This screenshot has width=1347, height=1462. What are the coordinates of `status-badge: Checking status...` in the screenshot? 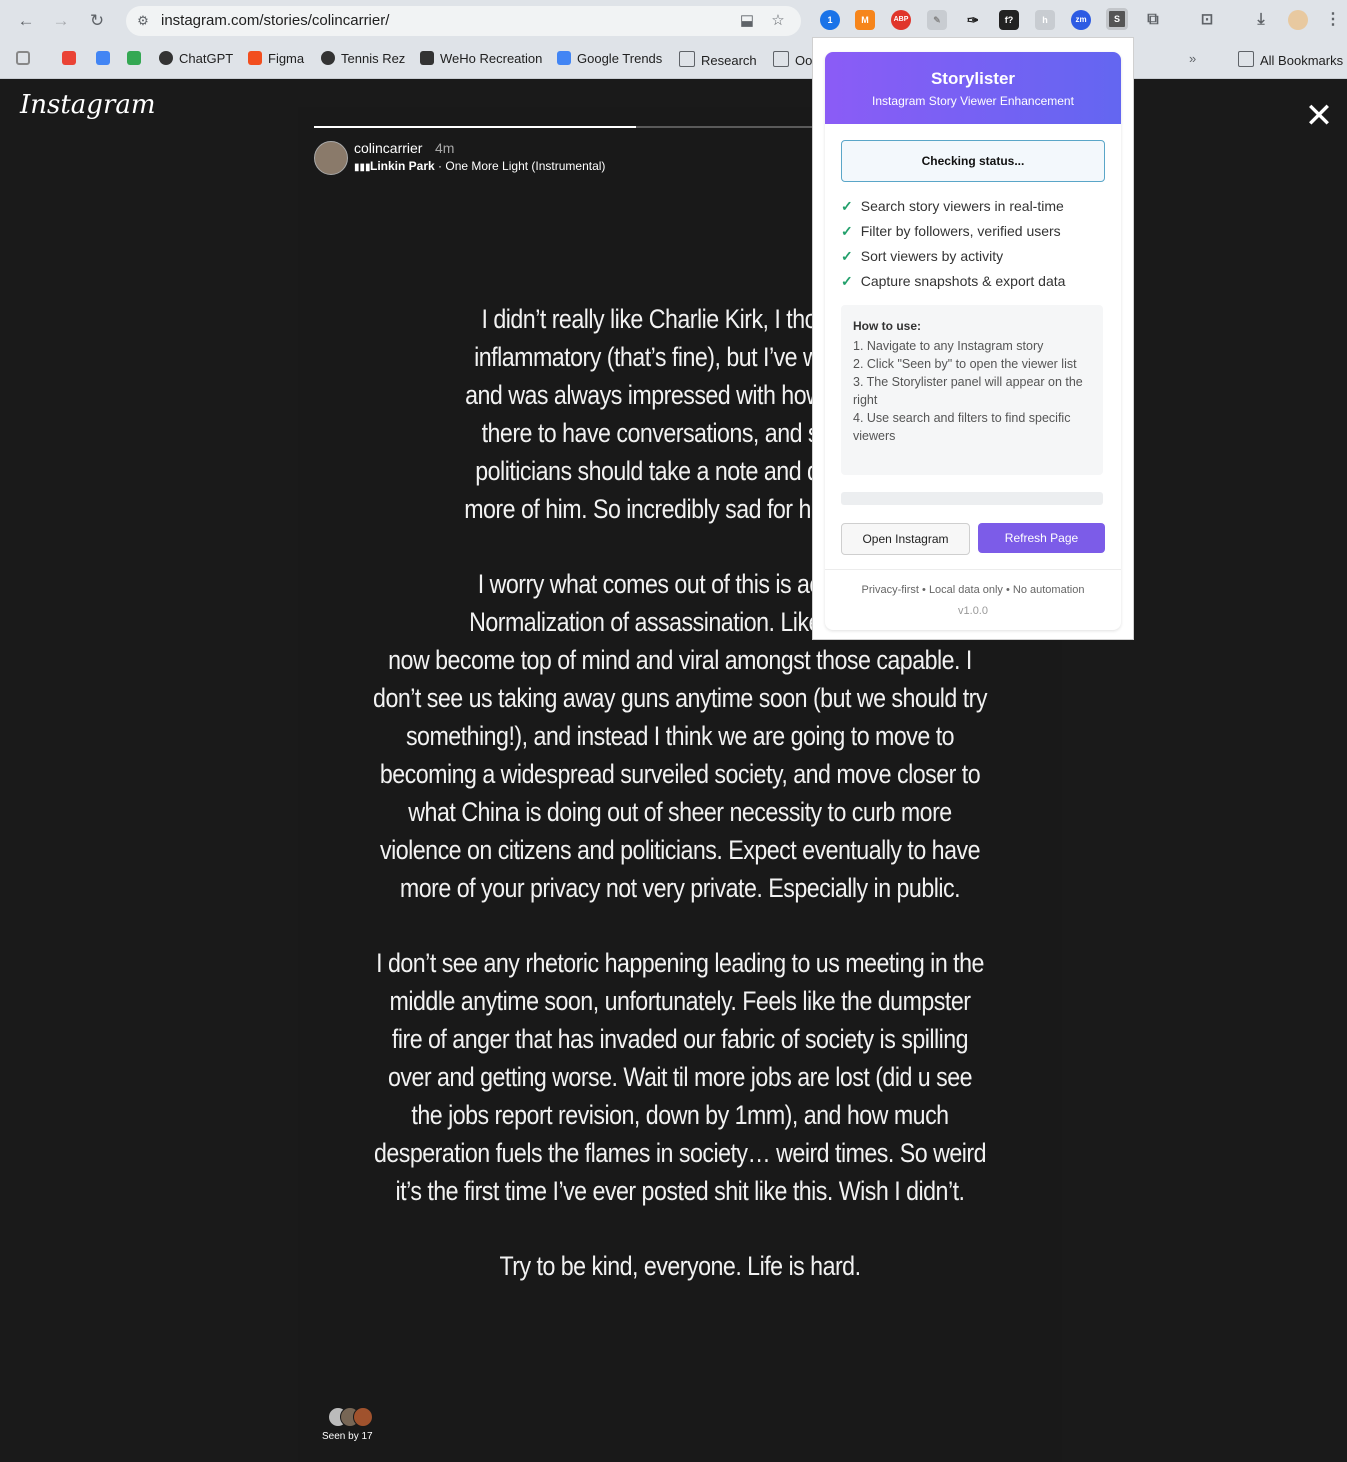 It's located at (973, 161).